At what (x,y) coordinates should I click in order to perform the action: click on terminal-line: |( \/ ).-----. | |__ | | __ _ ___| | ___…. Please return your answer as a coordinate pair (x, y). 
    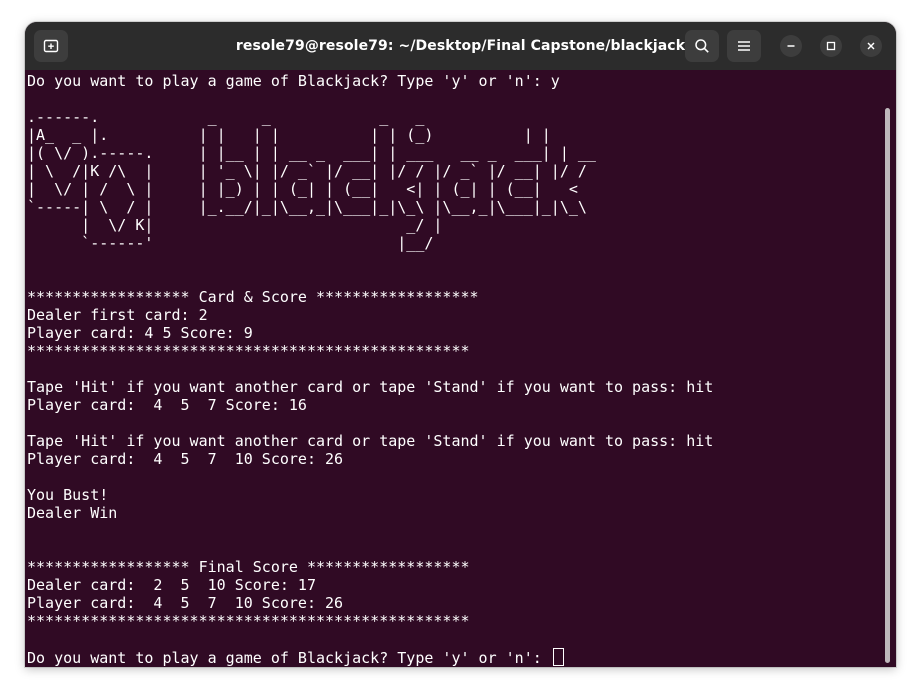
    Looking at the image, I should click on (311, 153).